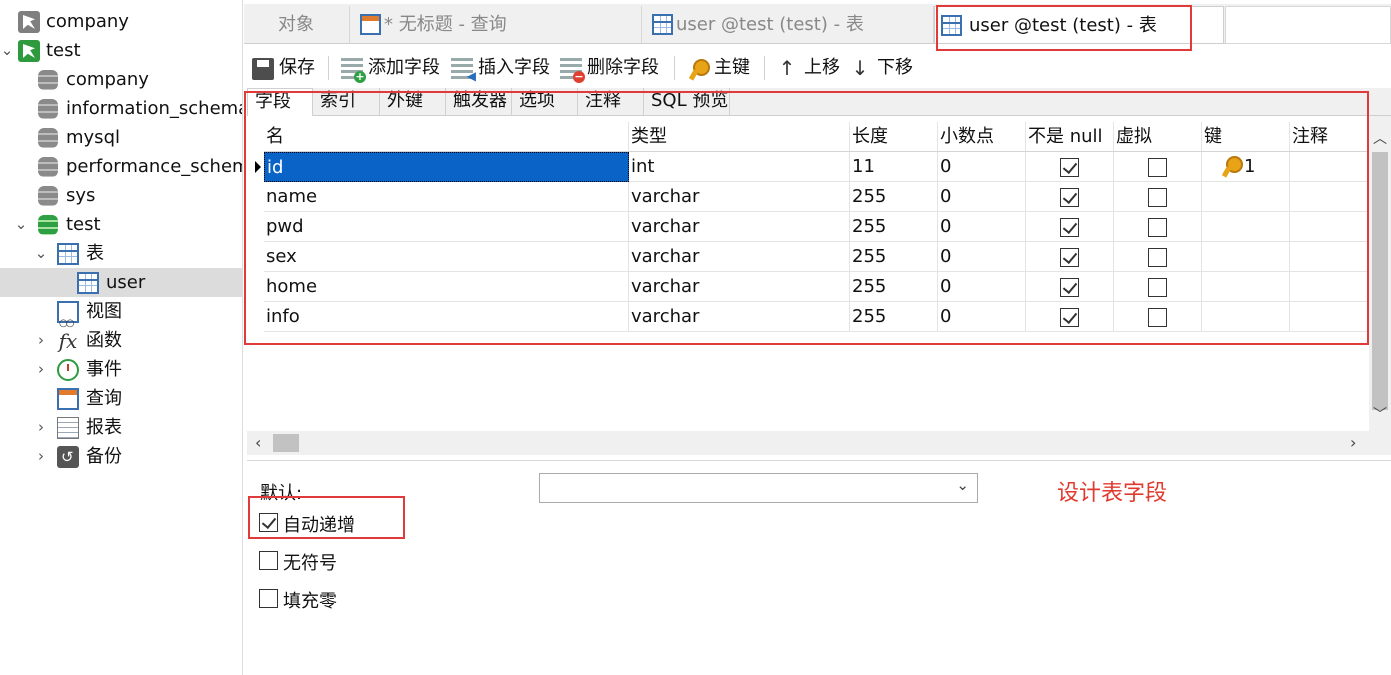 The image size is (1391, 675). I want to click on sidebar-item-connection-test: ⌄ test, so click(121, 50).